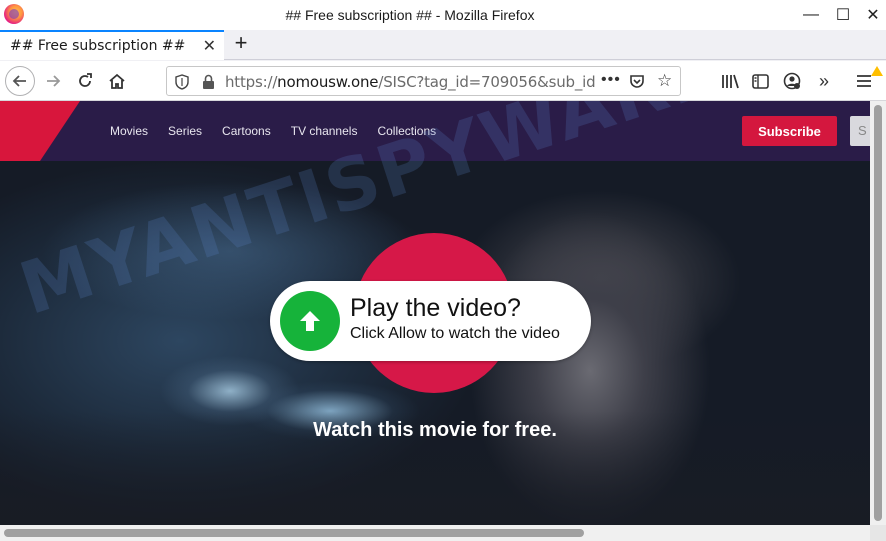 The width and height of the screenshot is (886, 541). Describe the element at coordinates (789, 131) in the screenshot. I see `subscribe-button: Subscribe` at that location.